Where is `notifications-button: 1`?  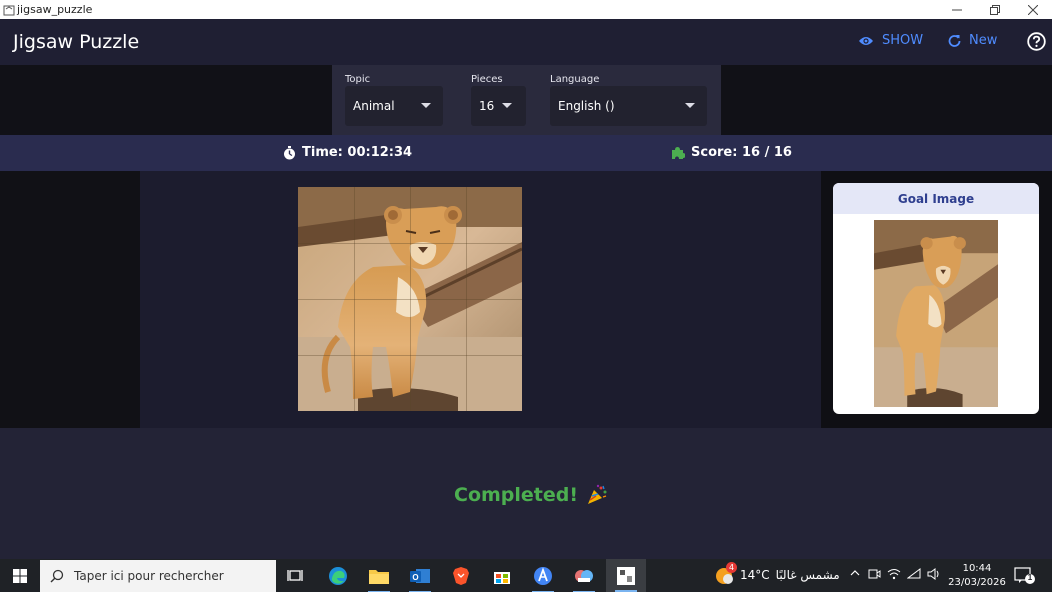 notifications-button: 1 is located at coordinates (1025, 578).